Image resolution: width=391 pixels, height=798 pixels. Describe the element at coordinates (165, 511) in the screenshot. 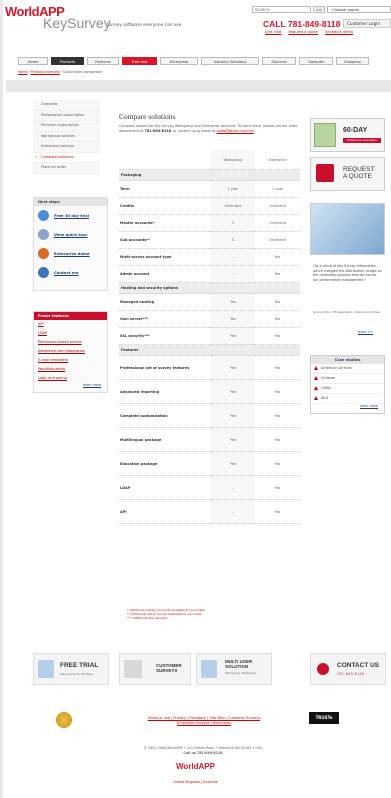

I see `row-label: API` at that location.